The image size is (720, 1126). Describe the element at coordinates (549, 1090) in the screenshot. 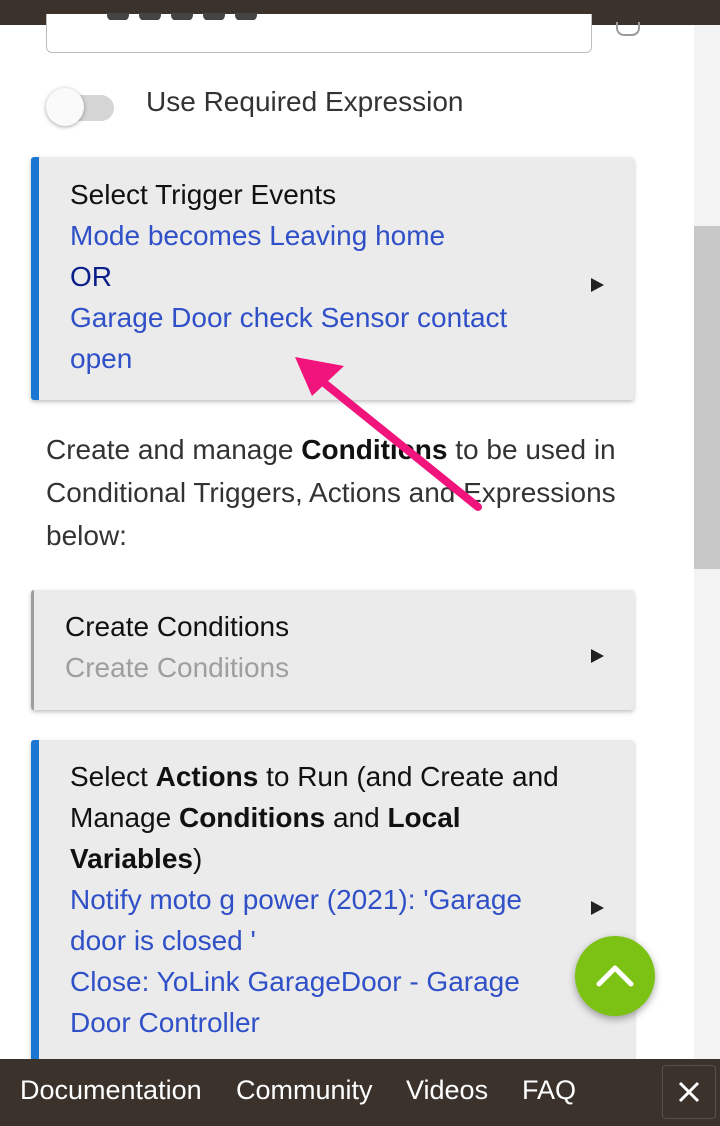

I see `footer-link-faq: FAQ` at that location.